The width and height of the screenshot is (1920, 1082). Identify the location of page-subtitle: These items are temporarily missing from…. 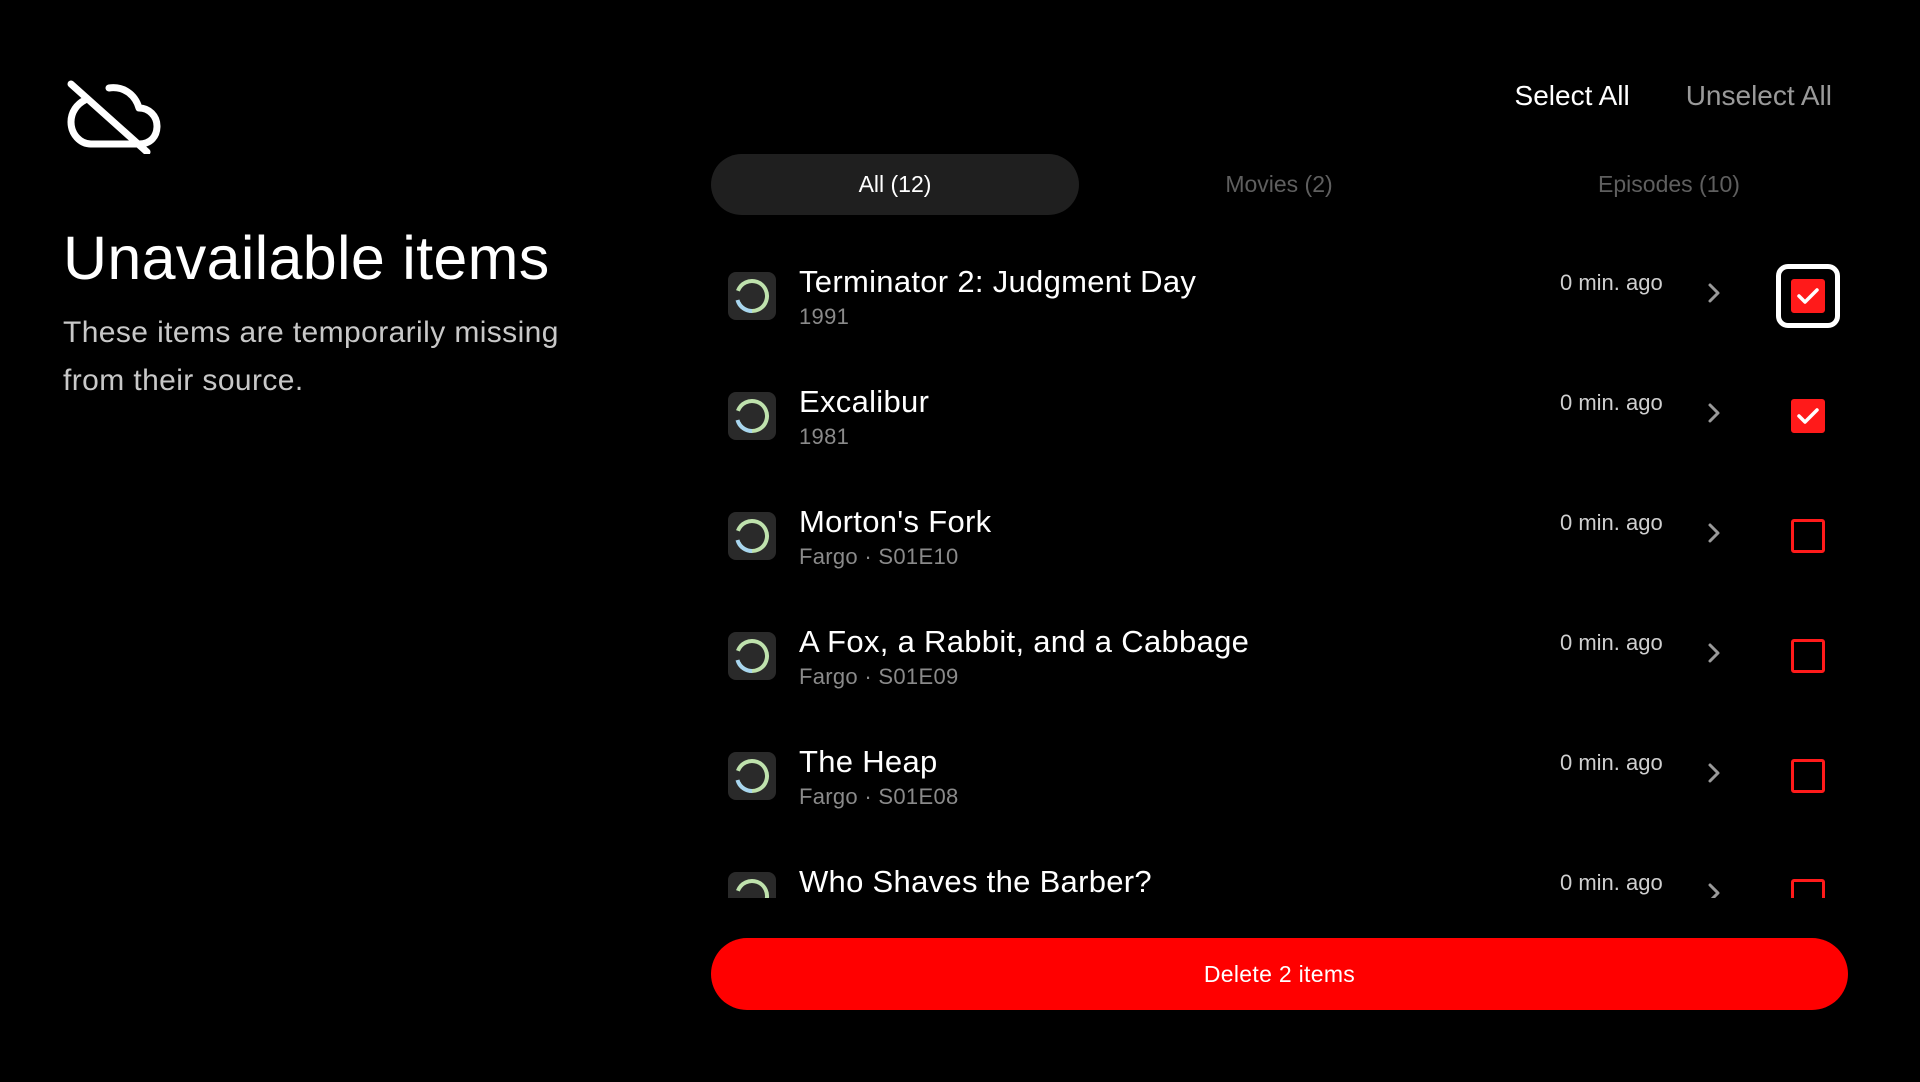
(353, 357).